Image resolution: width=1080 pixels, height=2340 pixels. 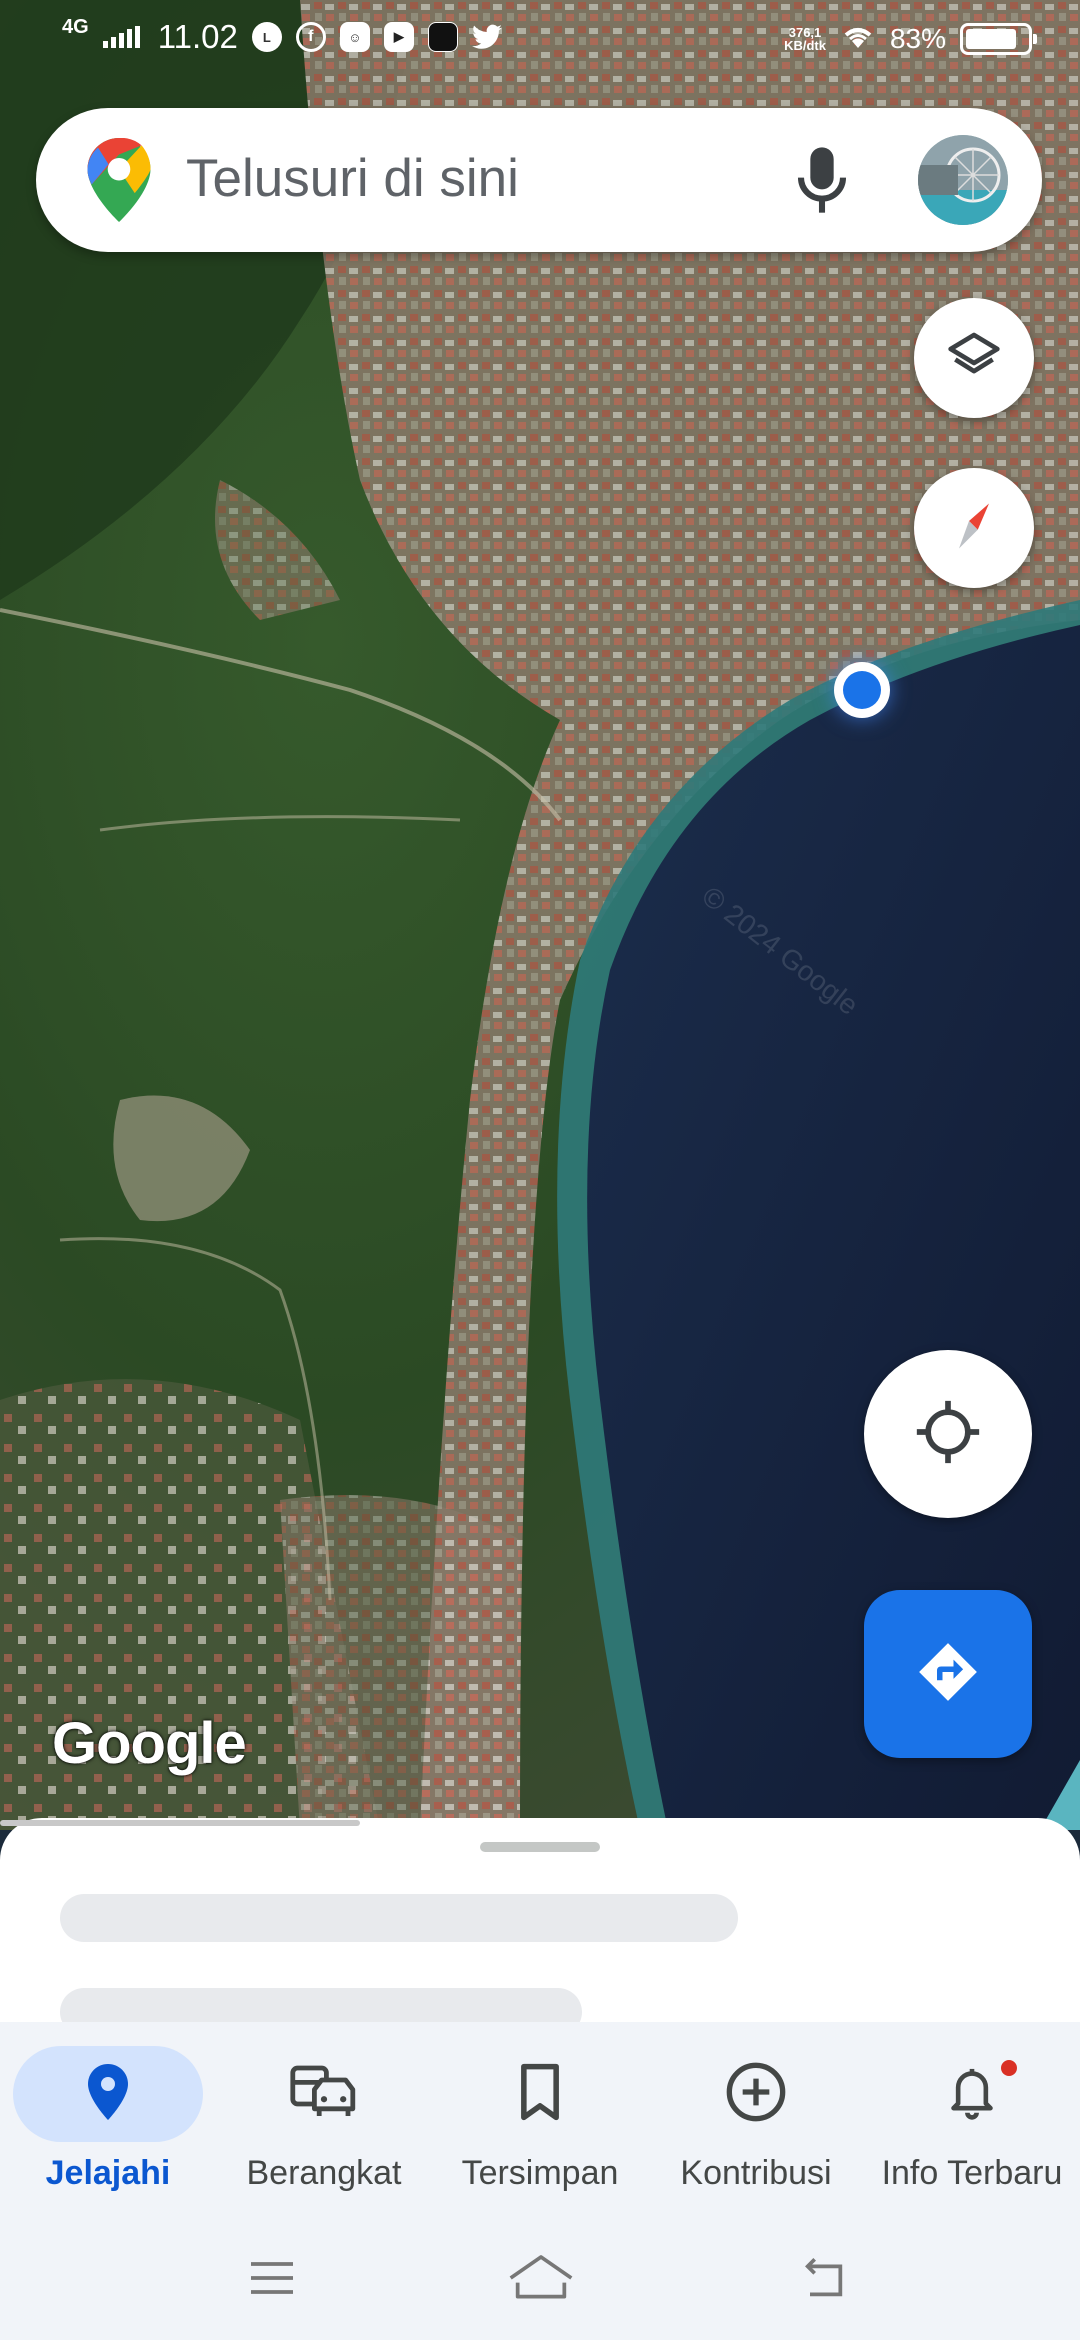 I want to click on network-speed: 376,1 KB/dtk, so click(x=805, y=38).